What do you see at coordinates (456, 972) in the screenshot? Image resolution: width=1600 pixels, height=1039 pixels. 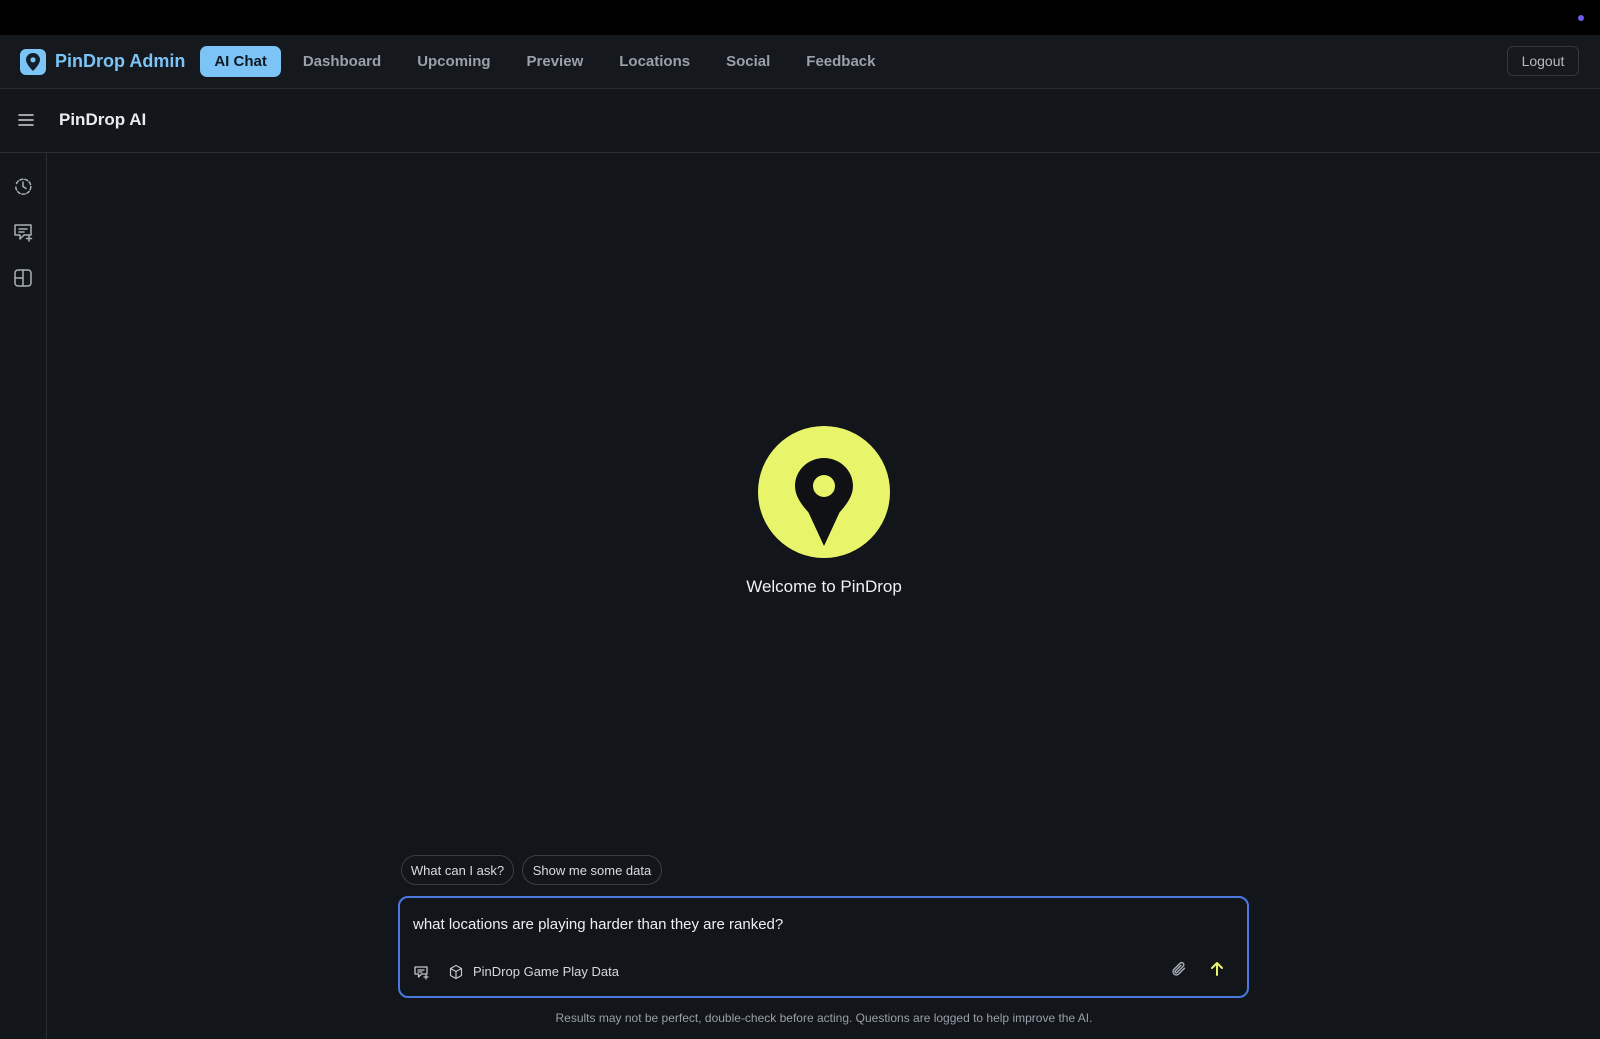 I see `cube-icon` at bounding box center [456, 972].